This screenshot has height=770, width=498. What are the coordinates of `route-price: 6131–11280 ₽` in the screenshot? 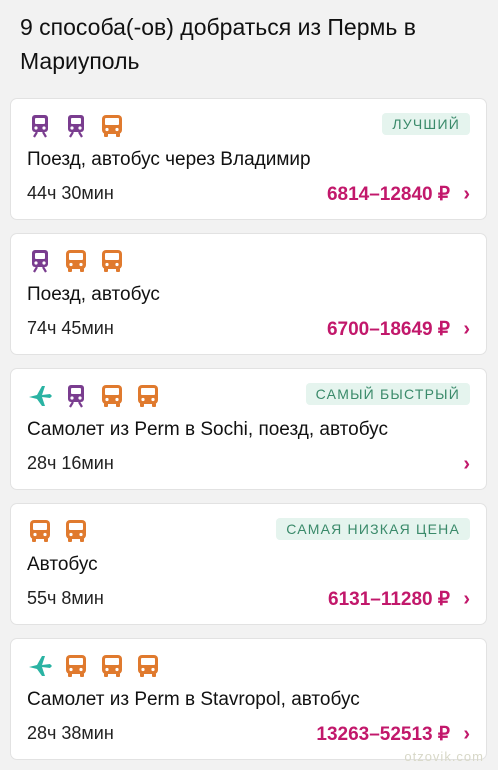 It's located at (389, 599).